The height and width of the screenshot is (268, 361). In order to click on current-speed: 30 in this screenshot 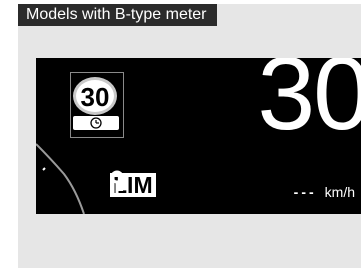, I will do `click(309, 105)`.